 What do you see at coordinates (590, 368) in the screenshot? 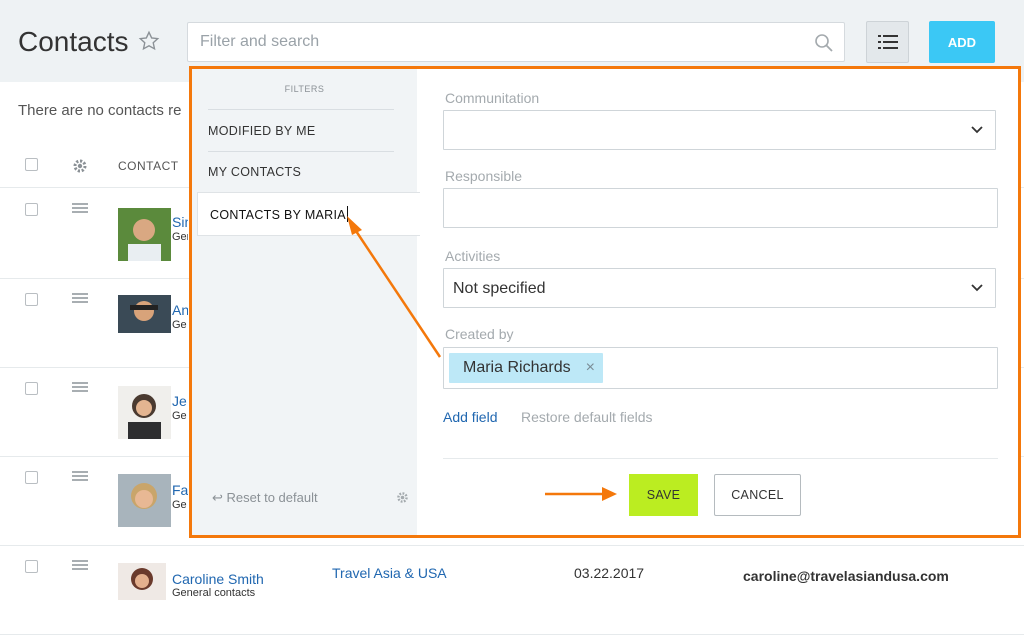
I see `close-icon: ×` at bounding box center [590, 368].